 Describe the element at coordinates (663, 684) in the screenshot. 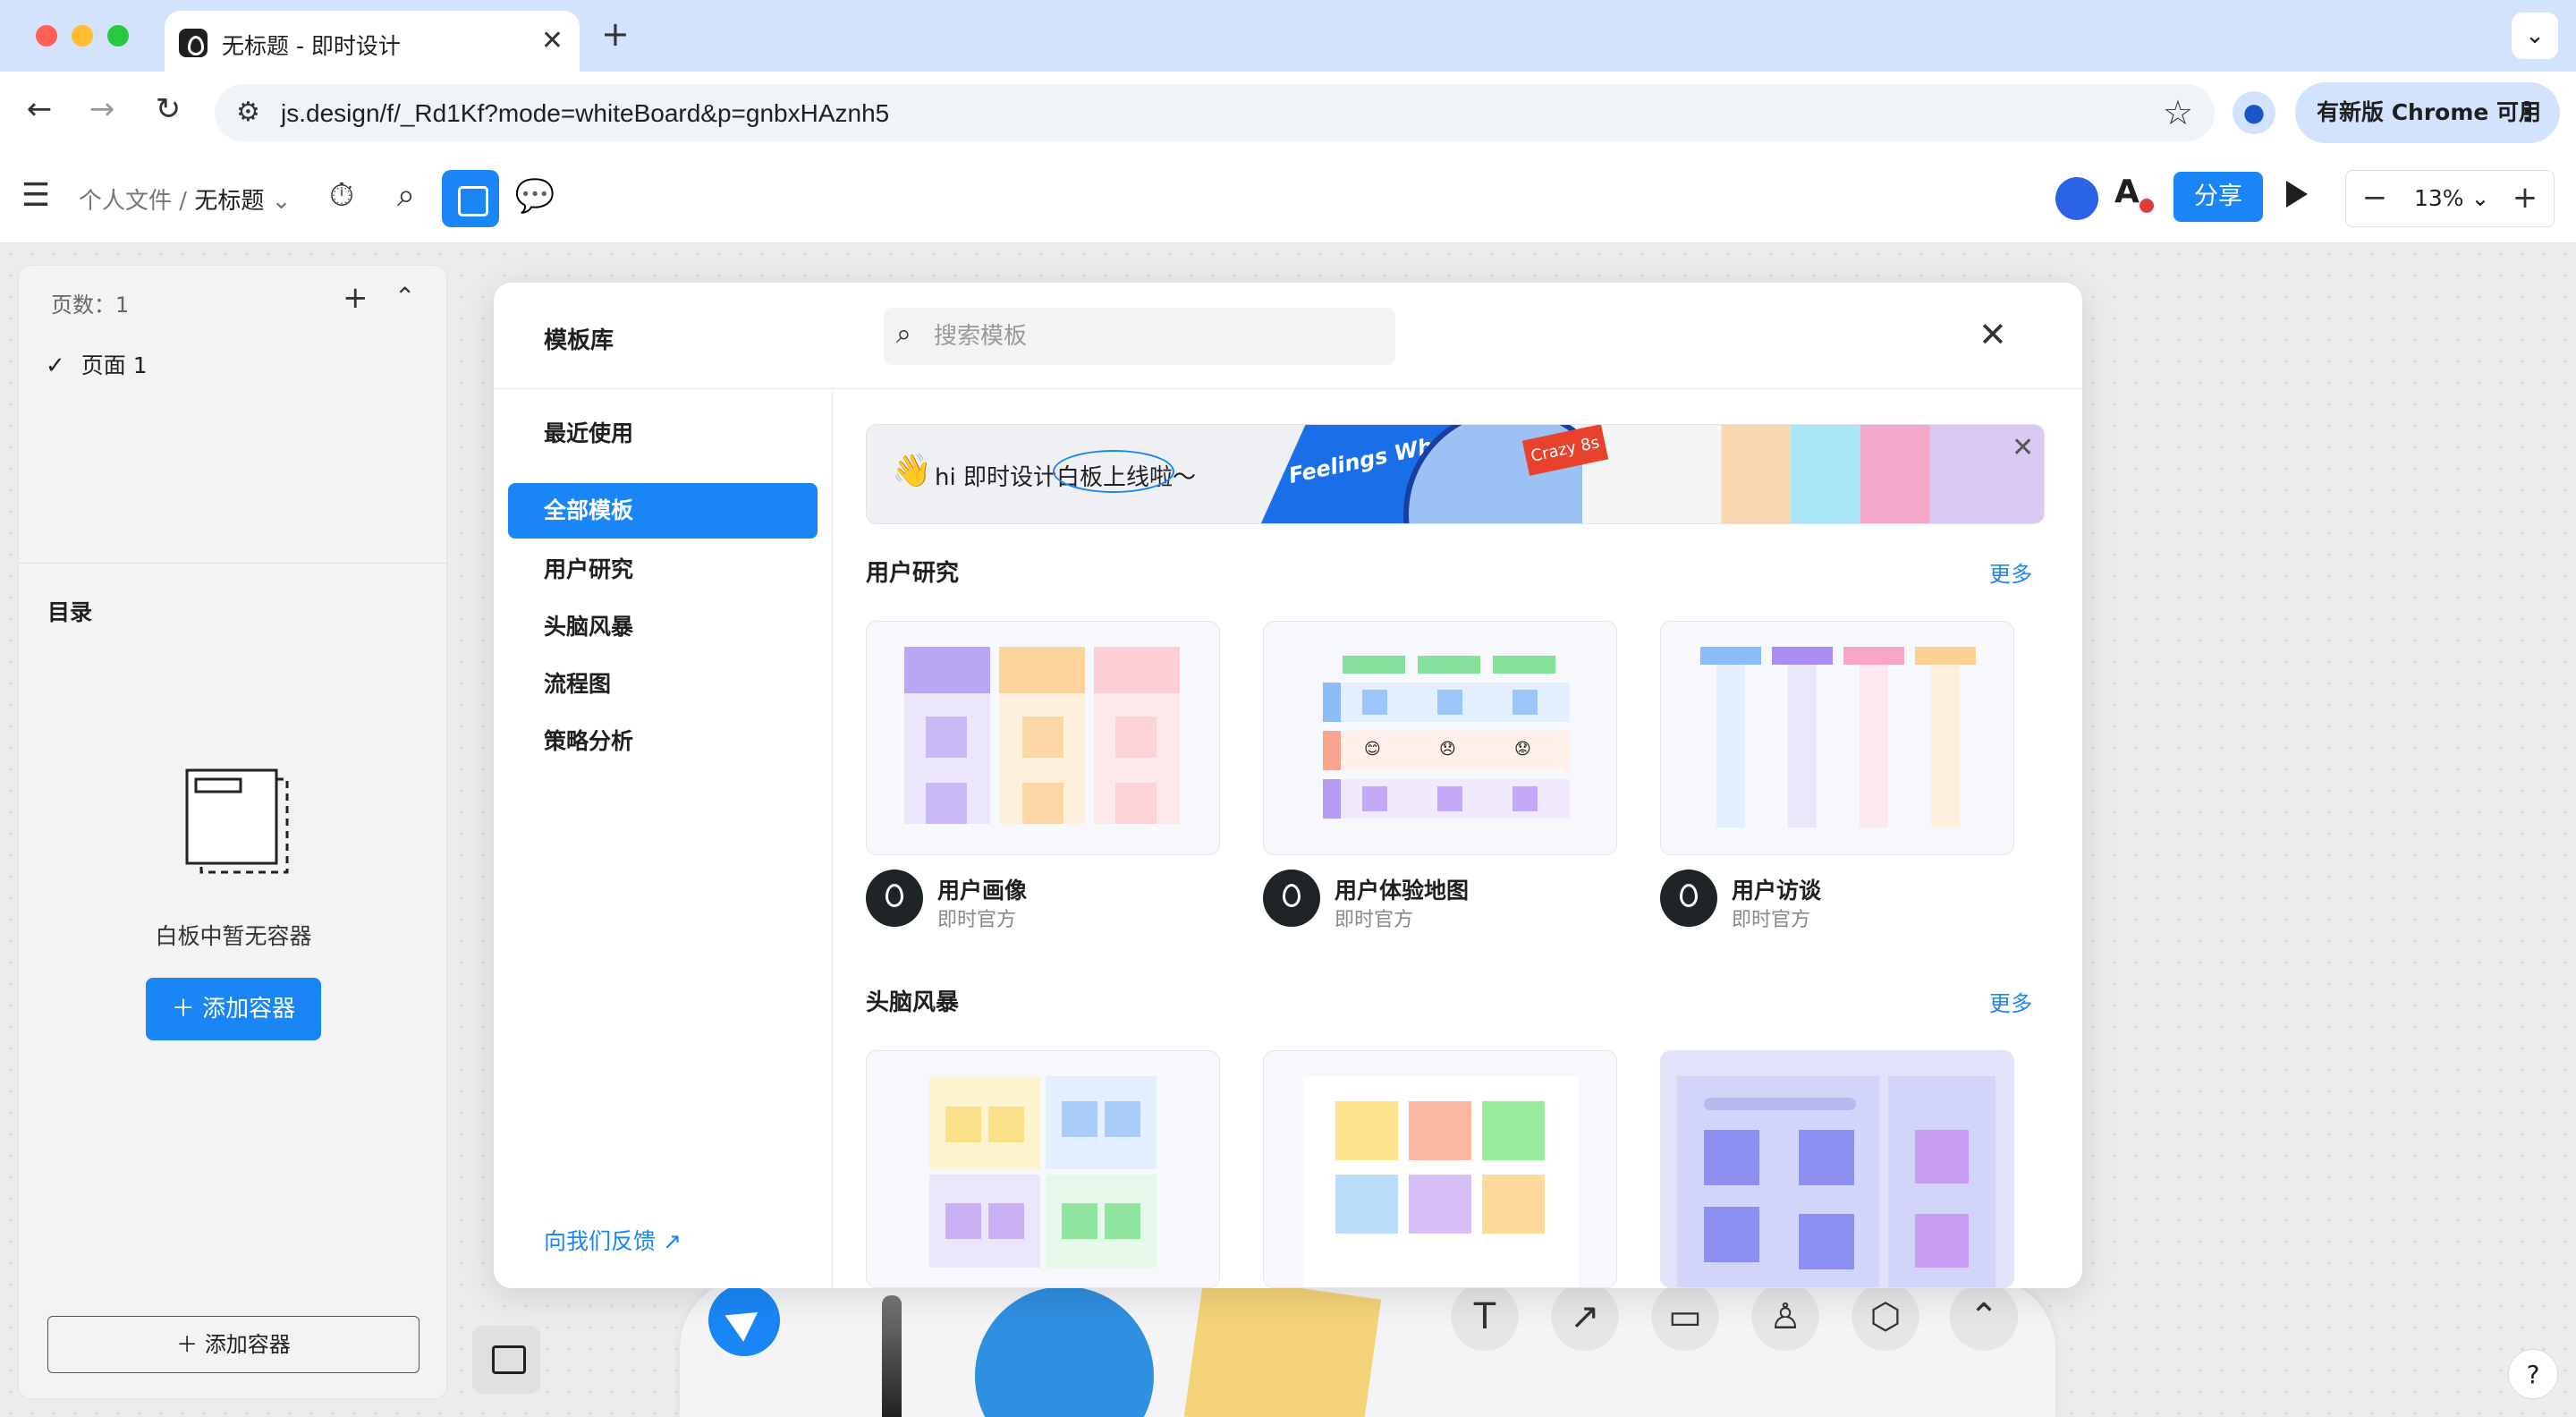

I see `category-flowchart: 流程图` at that location.